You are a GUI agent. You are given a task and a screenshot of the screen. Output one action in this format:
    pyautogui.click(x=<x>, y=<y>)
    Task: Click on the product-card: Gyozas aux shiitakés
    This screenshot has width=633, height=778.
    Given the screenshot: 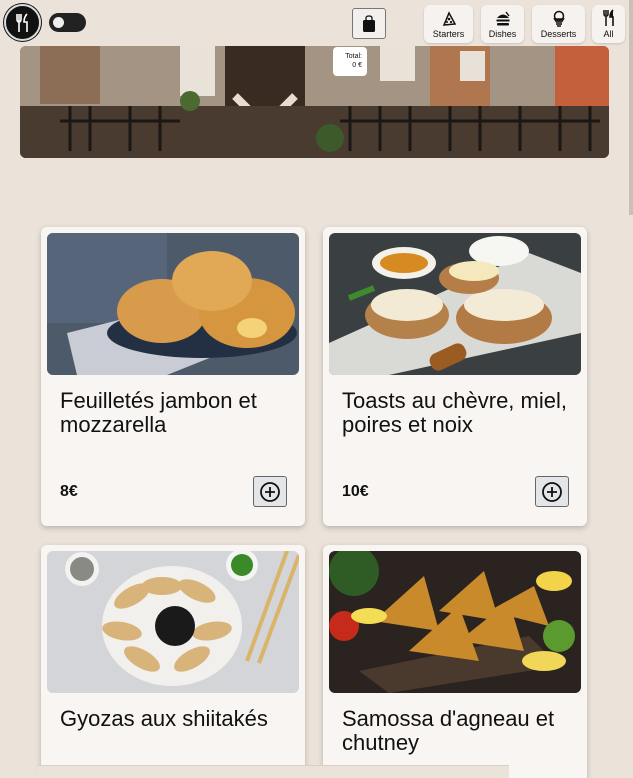 What is the action you would take?
    pyautogui.click(x=173, y=661)
    